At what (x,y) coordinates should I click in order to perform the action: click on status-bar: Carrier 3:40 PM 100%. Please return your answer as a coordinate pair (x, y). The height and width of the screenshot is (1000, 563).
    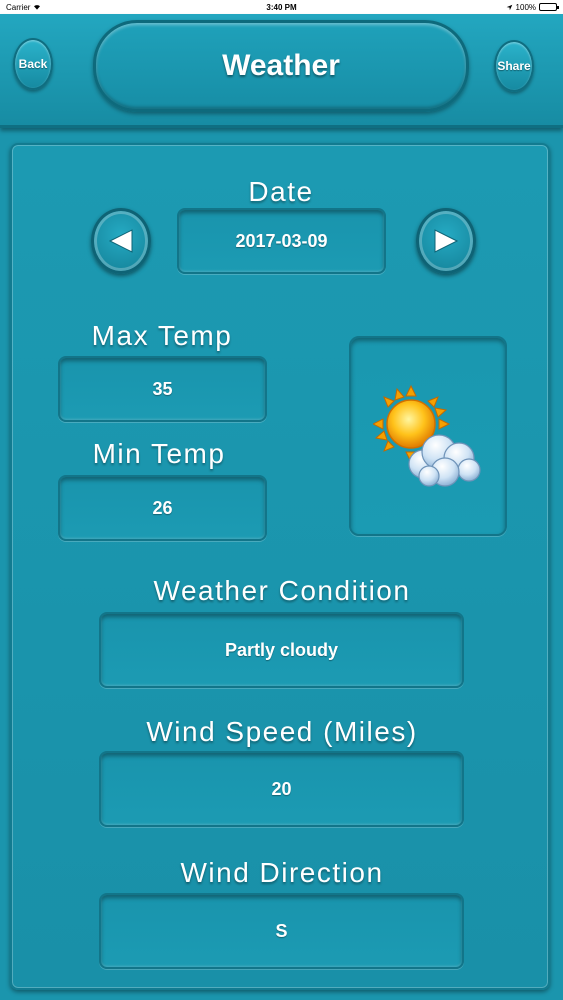
    Looking at the image, I should click on (281, 7).